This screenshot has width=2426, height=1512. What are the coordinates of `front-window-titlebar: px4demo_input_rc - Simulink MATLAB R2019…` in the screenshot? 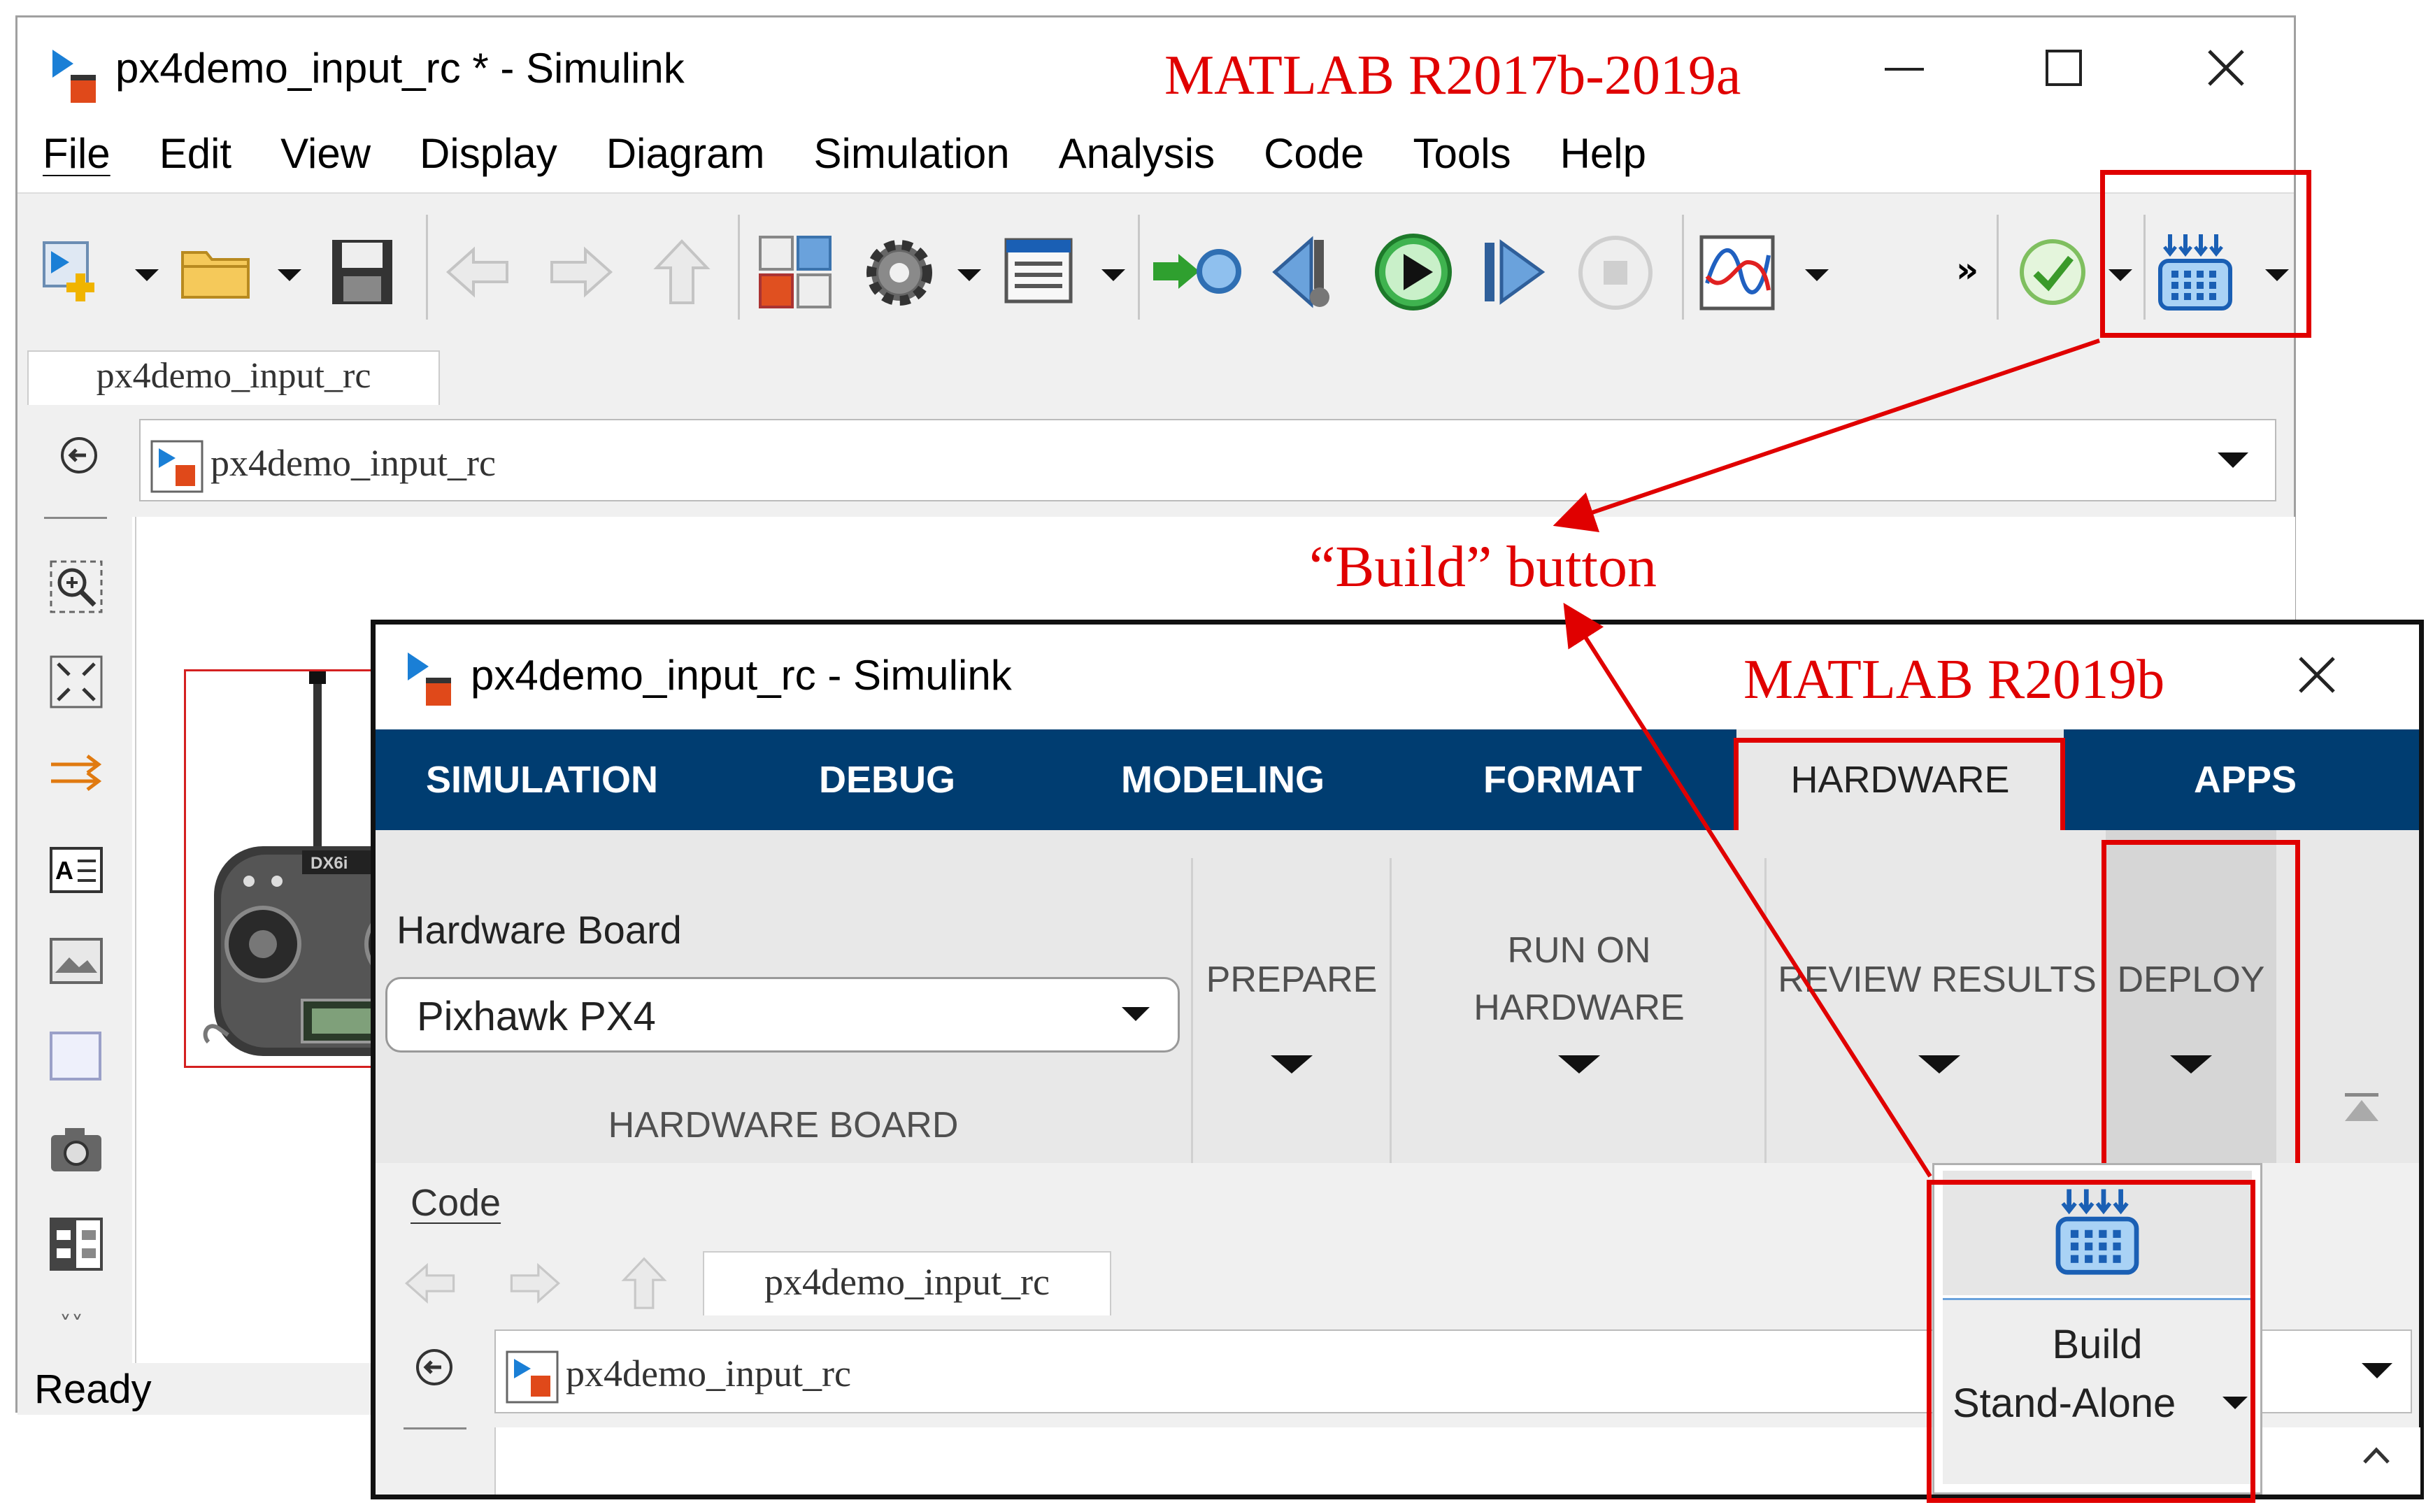 It's located at (1397, 677).